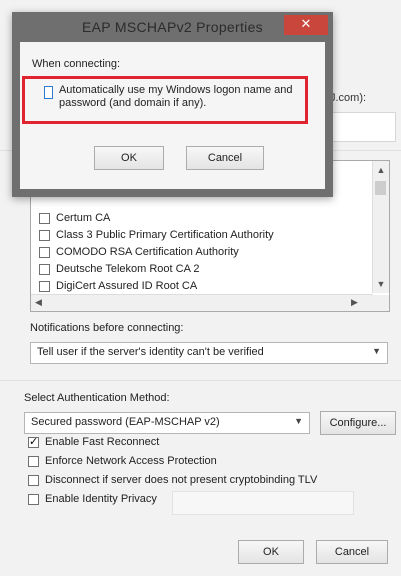  I want to click on identity-privacy-field, so click(263, 503).